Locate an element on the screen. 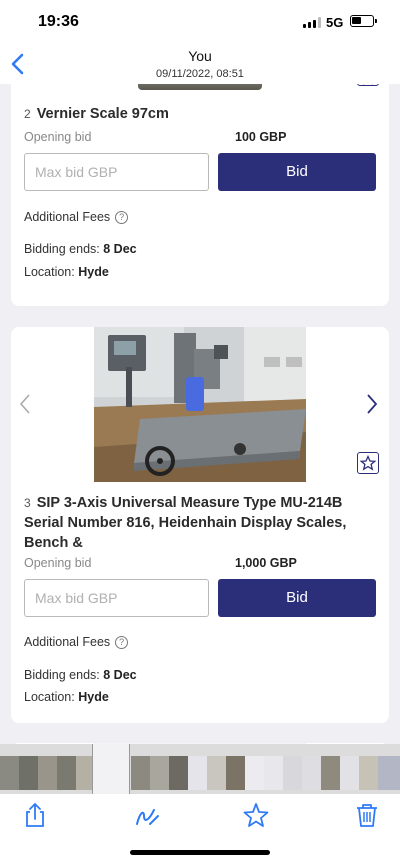 Image resolution: width=400 pixels, height=864 pixels. trash-icon is located at coordinates (367, 815).